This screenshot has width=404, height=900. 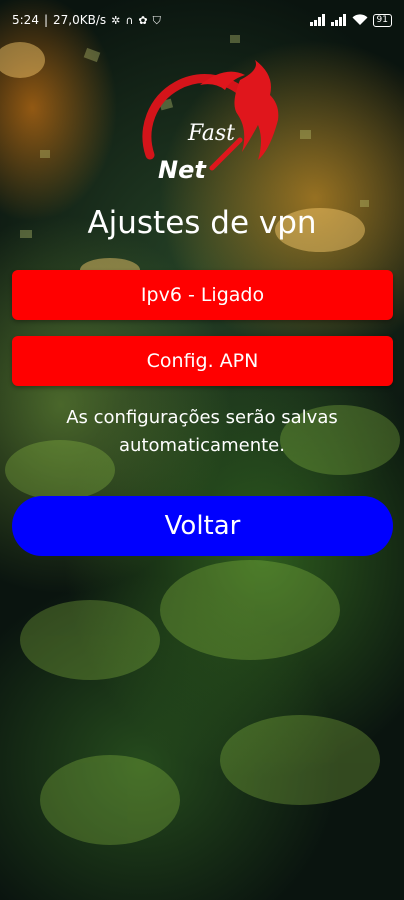 I want to click on wifi-icon, so click(x=360, y=19).